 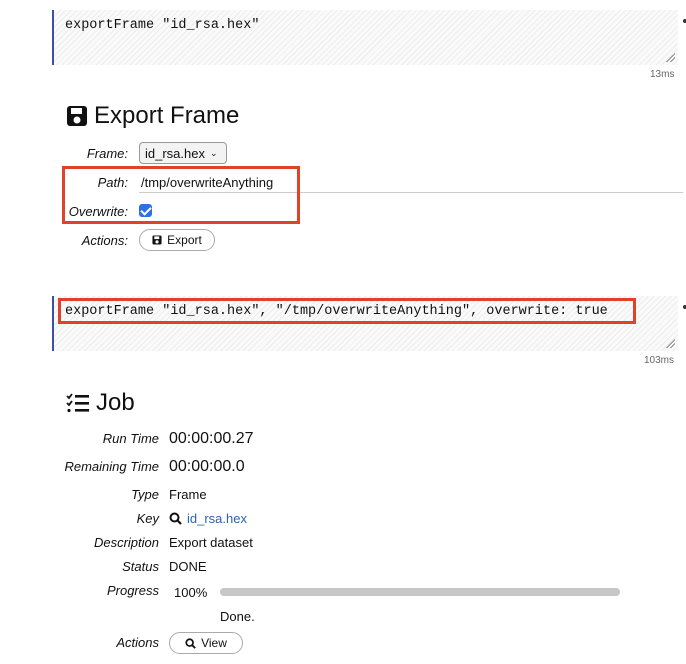 I want to click on type-value: Frame, so click(x=188, y=494).